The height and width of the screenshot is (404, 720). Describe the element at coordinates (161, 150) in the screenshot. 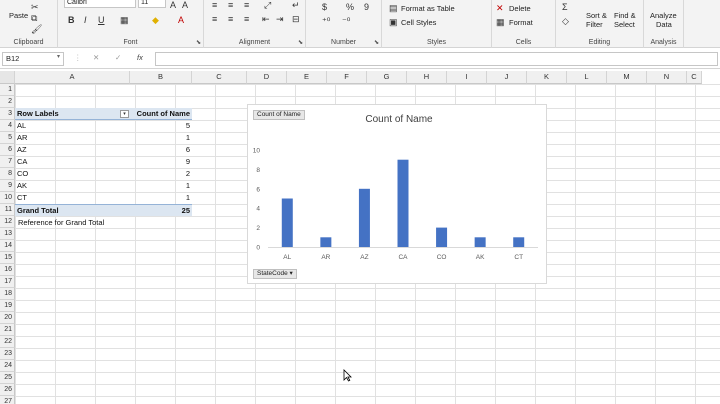

I see `pivot-row-value: 6` at that location.